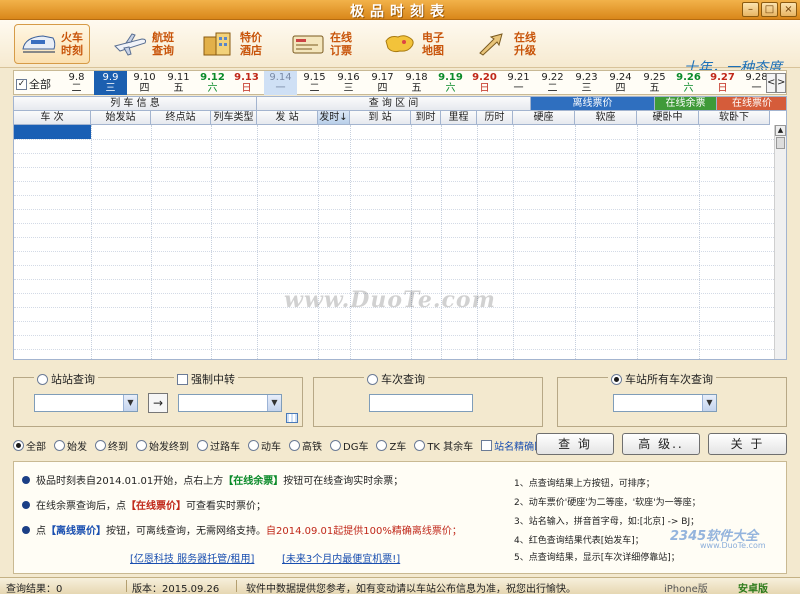  Describe the element at coordinates (212, 83) in the screenshot. I see `date-item: 9.12 六` at that location.